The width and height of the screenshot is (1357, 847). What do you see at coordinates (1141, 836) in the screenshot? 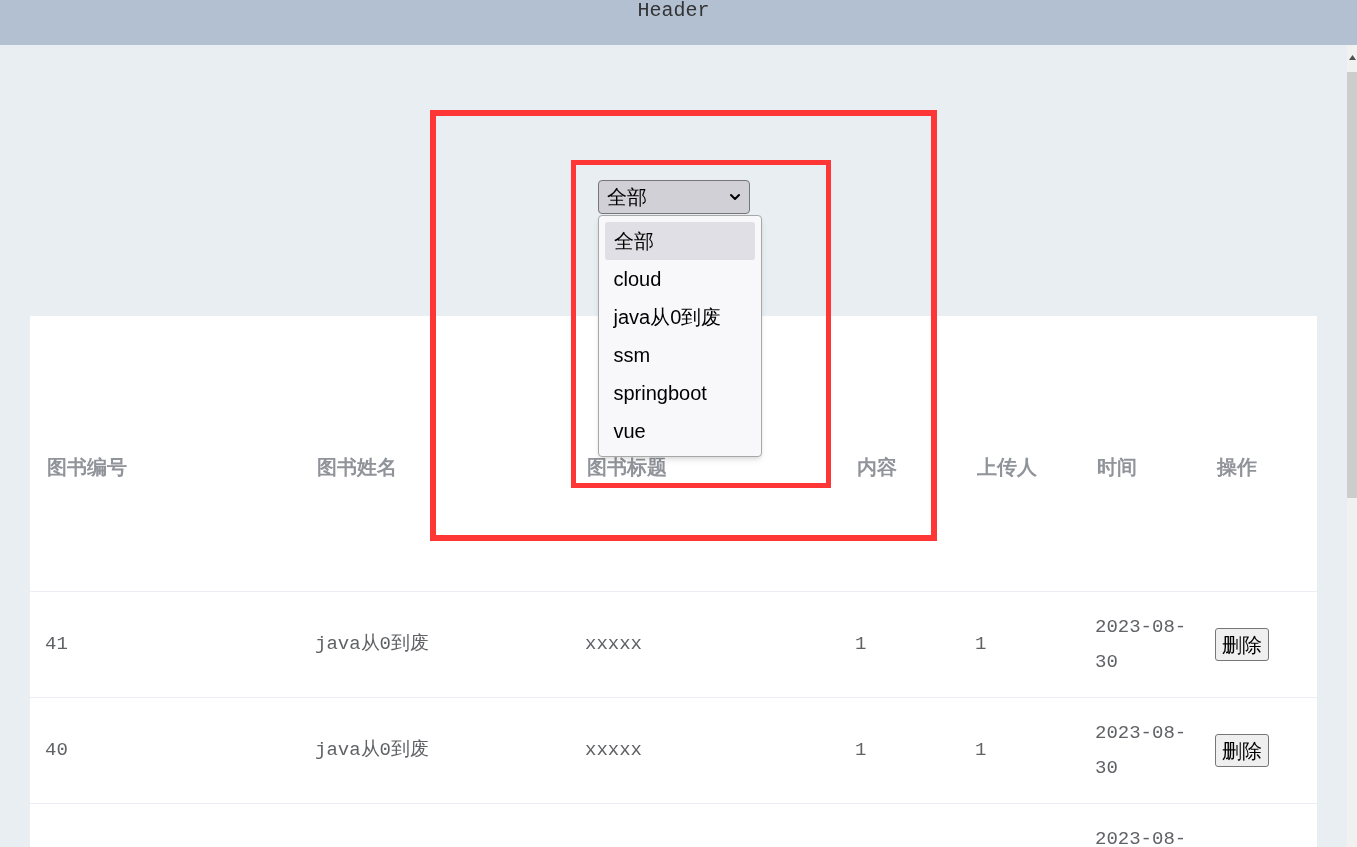
I see `upload-time: 2023-08-` at bounding box center [1141, 836].